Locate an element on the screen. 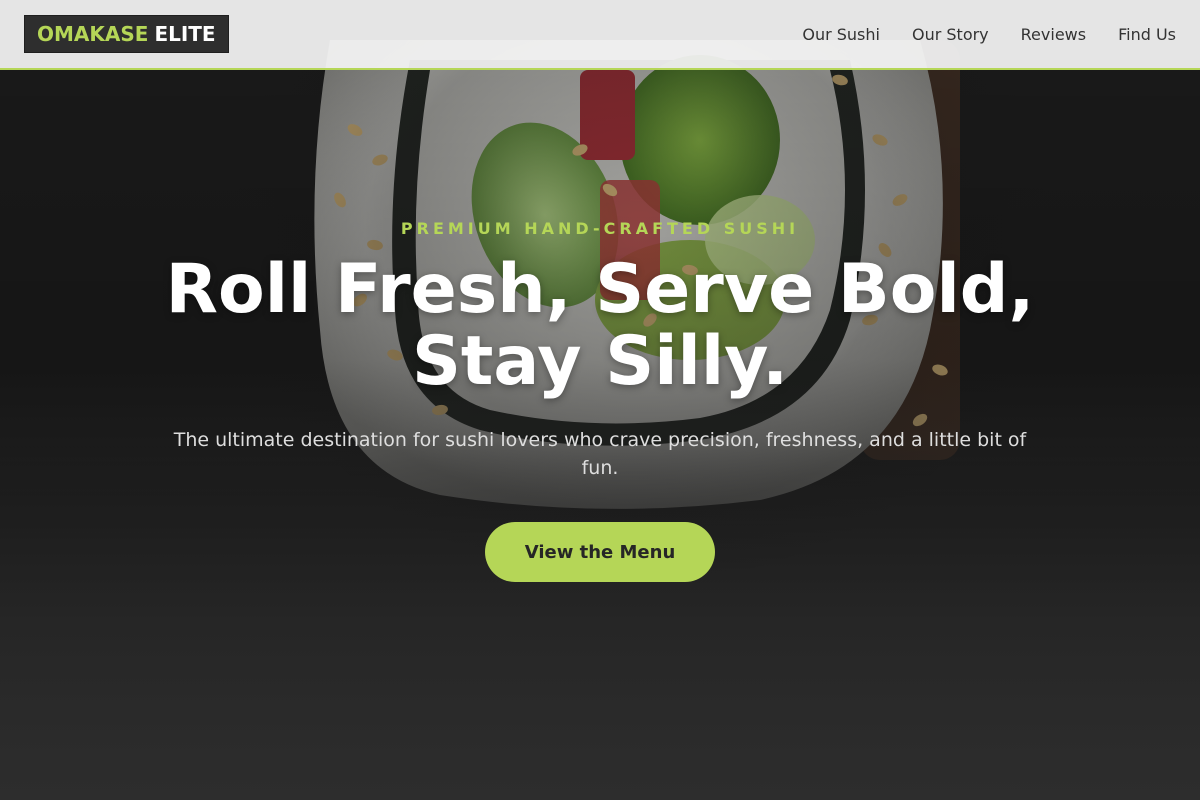  hero-headline: Roll Fresh, Serve Bold, Stay Silly. is located at coordinates (600, 325).